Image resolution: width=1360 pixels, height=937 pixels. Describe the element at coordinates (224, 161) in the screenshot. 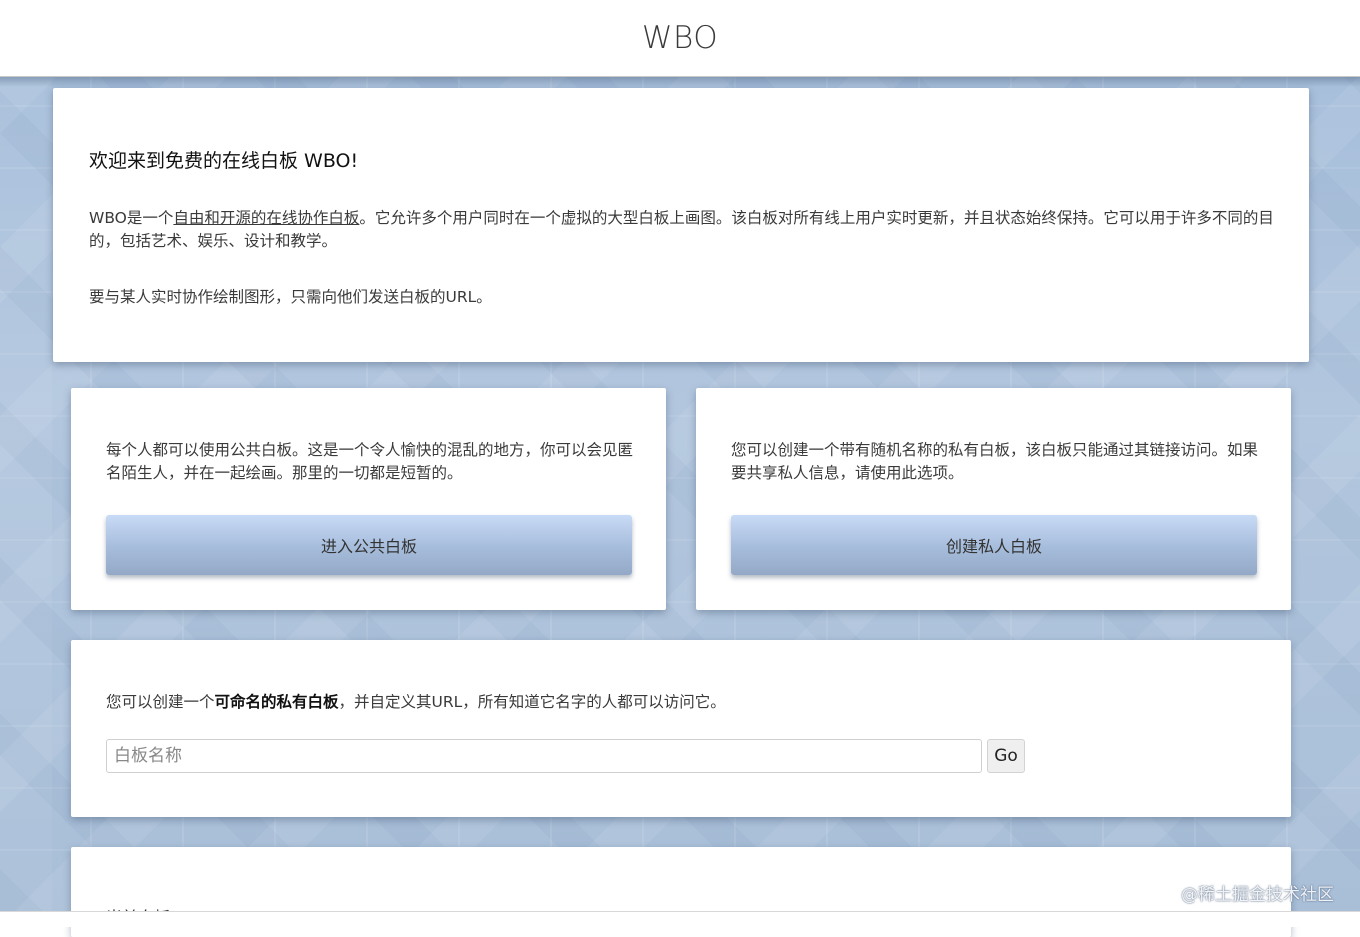

I see `welcome-heading: 欢迎来到免费的在线白板 WBO!` at that location.